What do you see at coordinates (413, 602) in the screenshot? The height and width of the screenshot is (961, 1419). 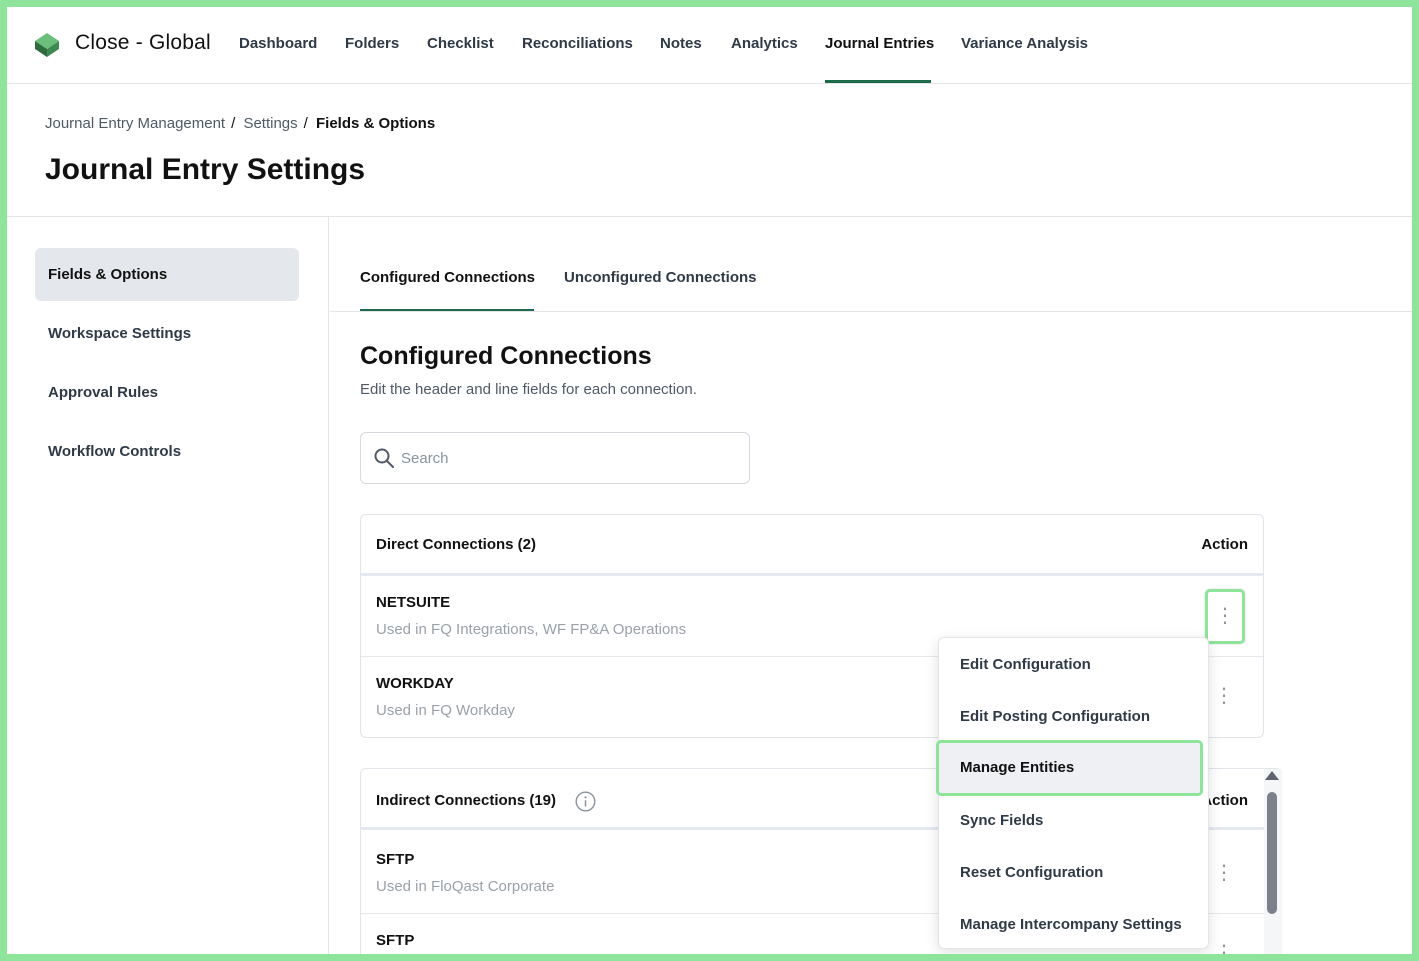 I see `connection-name: NETSUITE` at bounding box center [413, 602].